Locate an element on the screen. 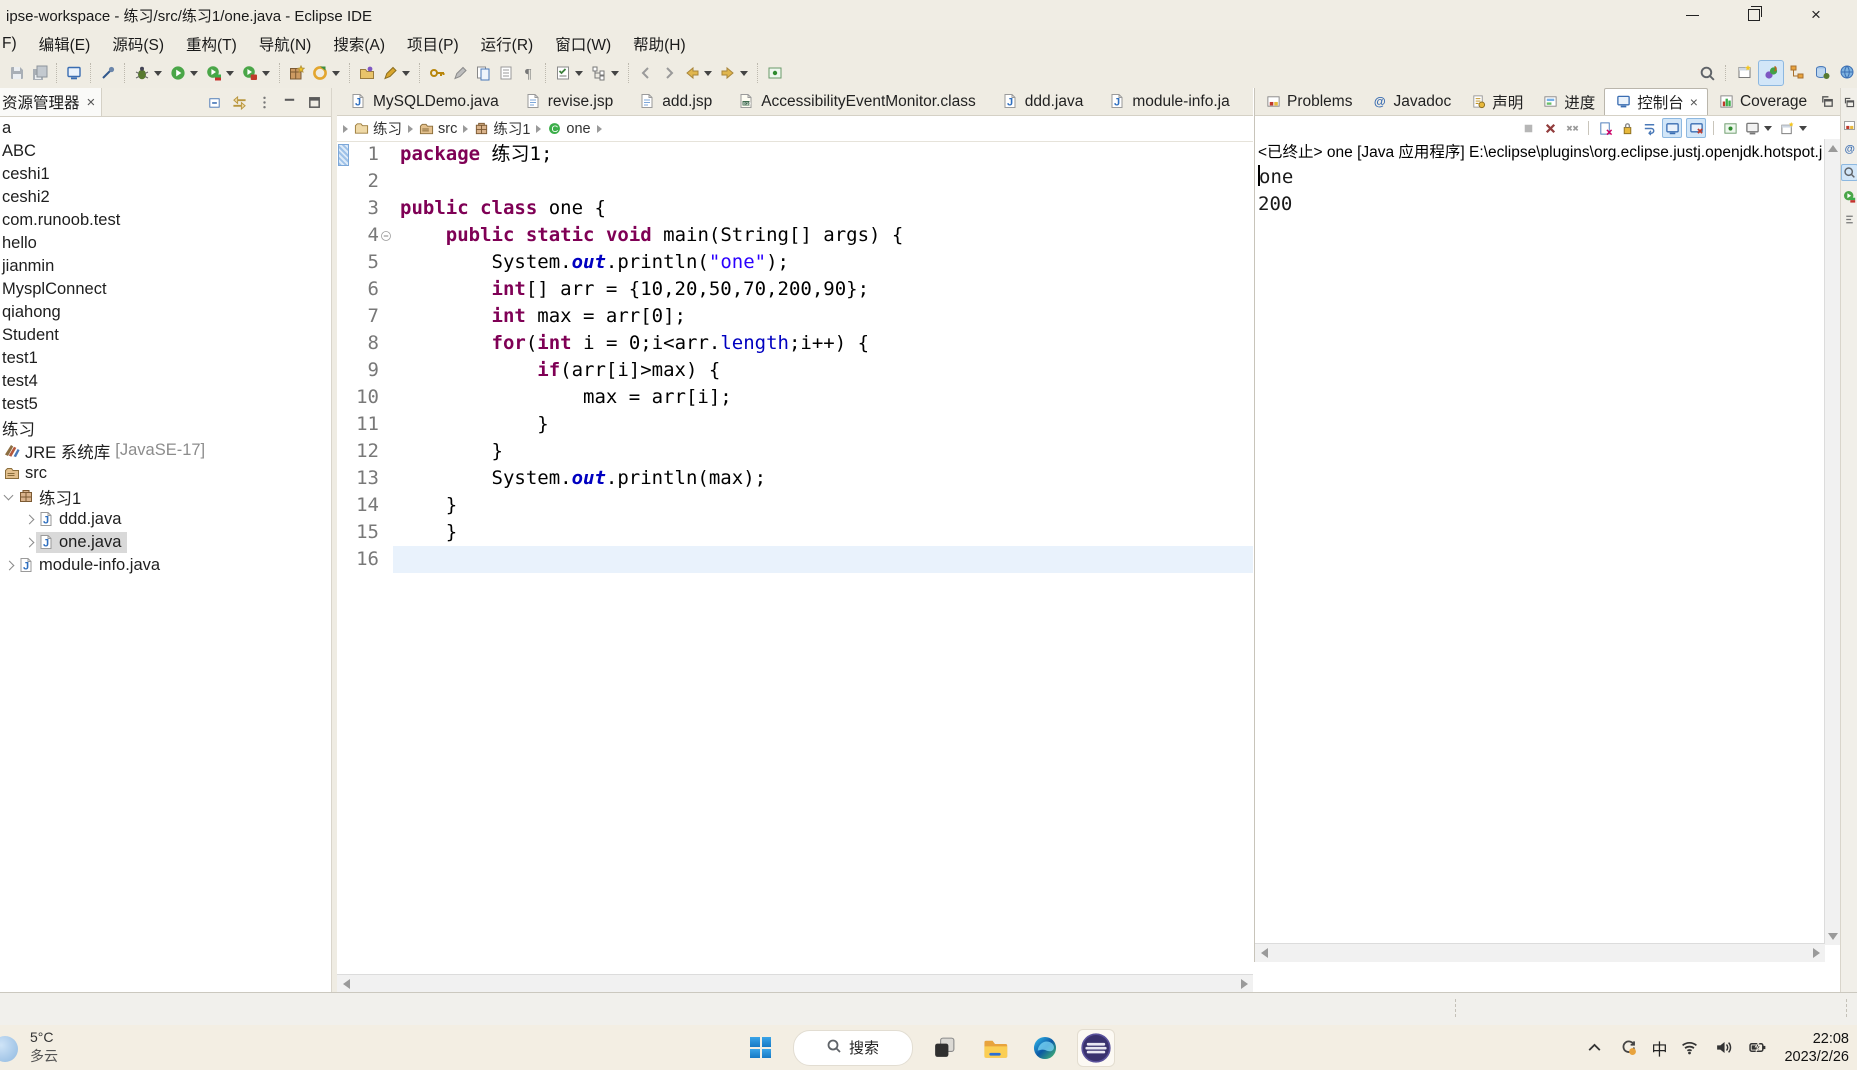 Image resolution: width=1857 pixels, height=1070 pixels. task-view-button is located at coordinates (945, 1048).